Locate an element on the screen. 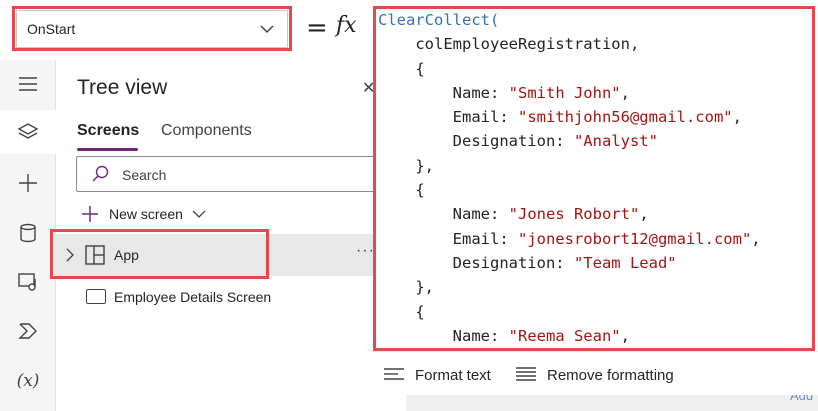  code-line: Designation: "Analyst" is located at coordinates (569, 141).